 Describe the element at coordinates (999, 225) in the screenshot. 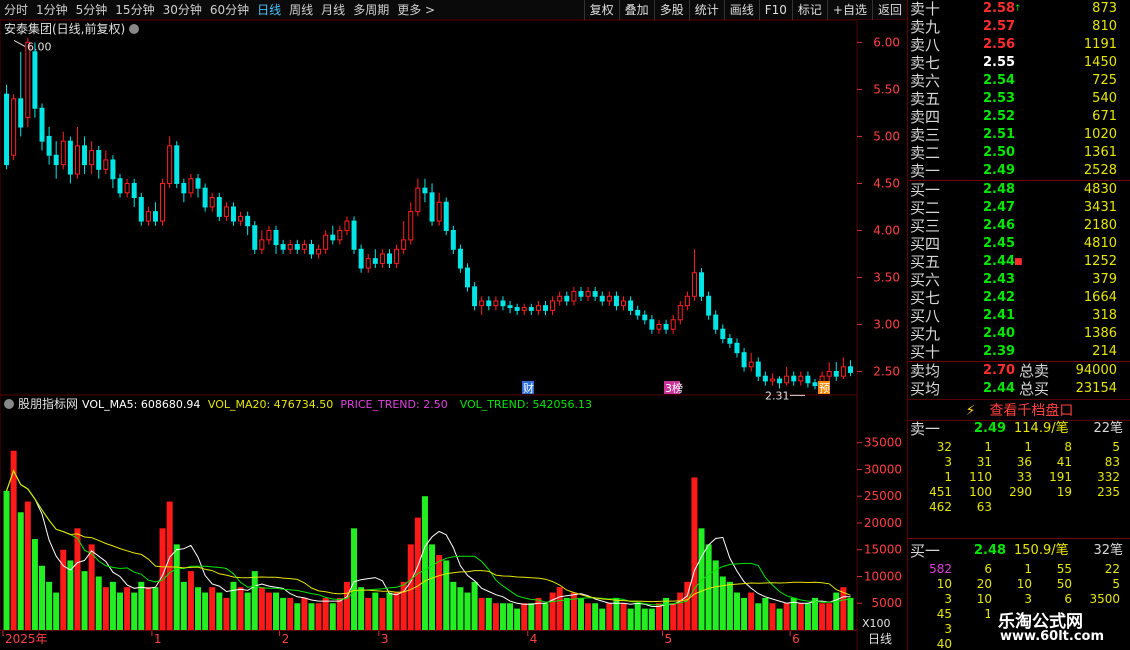

I see `bid-price: 2.46` at that location.